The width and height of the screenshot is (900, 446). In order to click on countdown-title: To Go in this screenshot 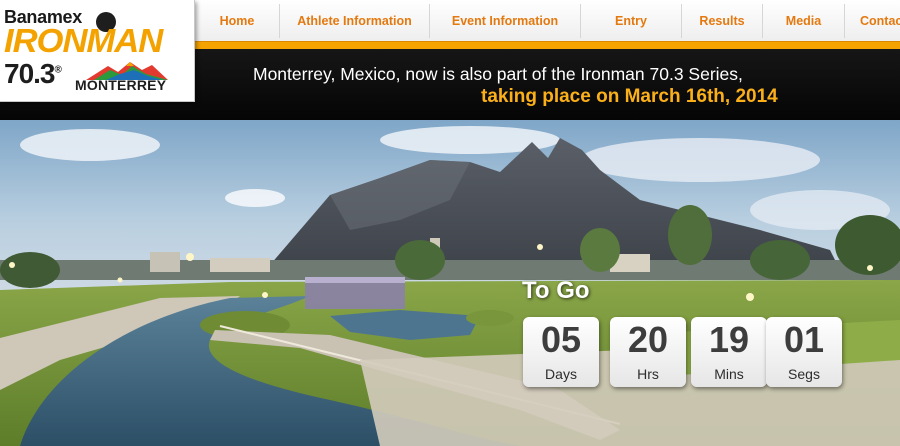, I will do `click(556, 290)`.